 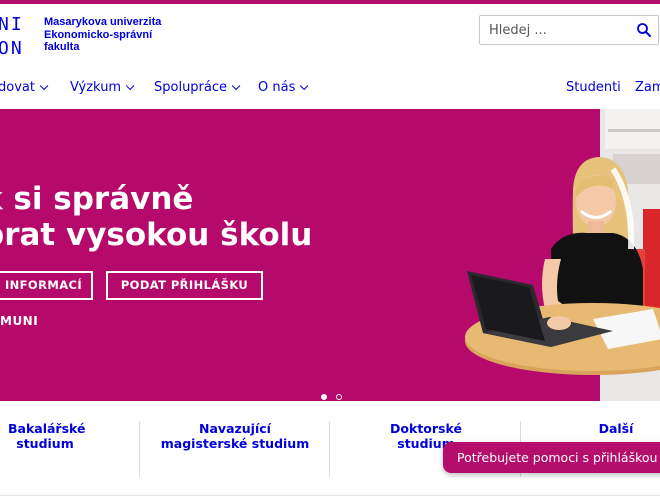 I want to click on slider-pagination, so click(x=333, y=393).